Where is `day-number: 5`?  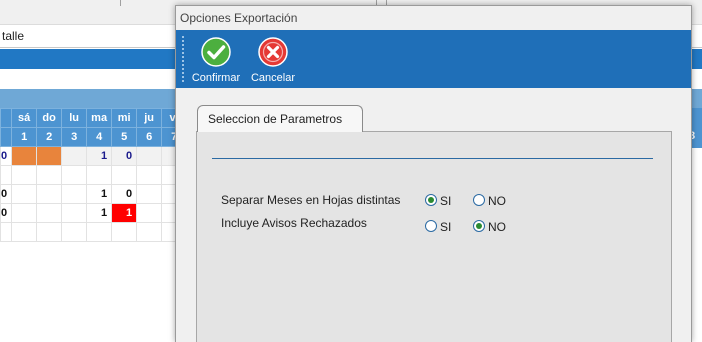 day-number: 5 is located at coordinates (124, 137).